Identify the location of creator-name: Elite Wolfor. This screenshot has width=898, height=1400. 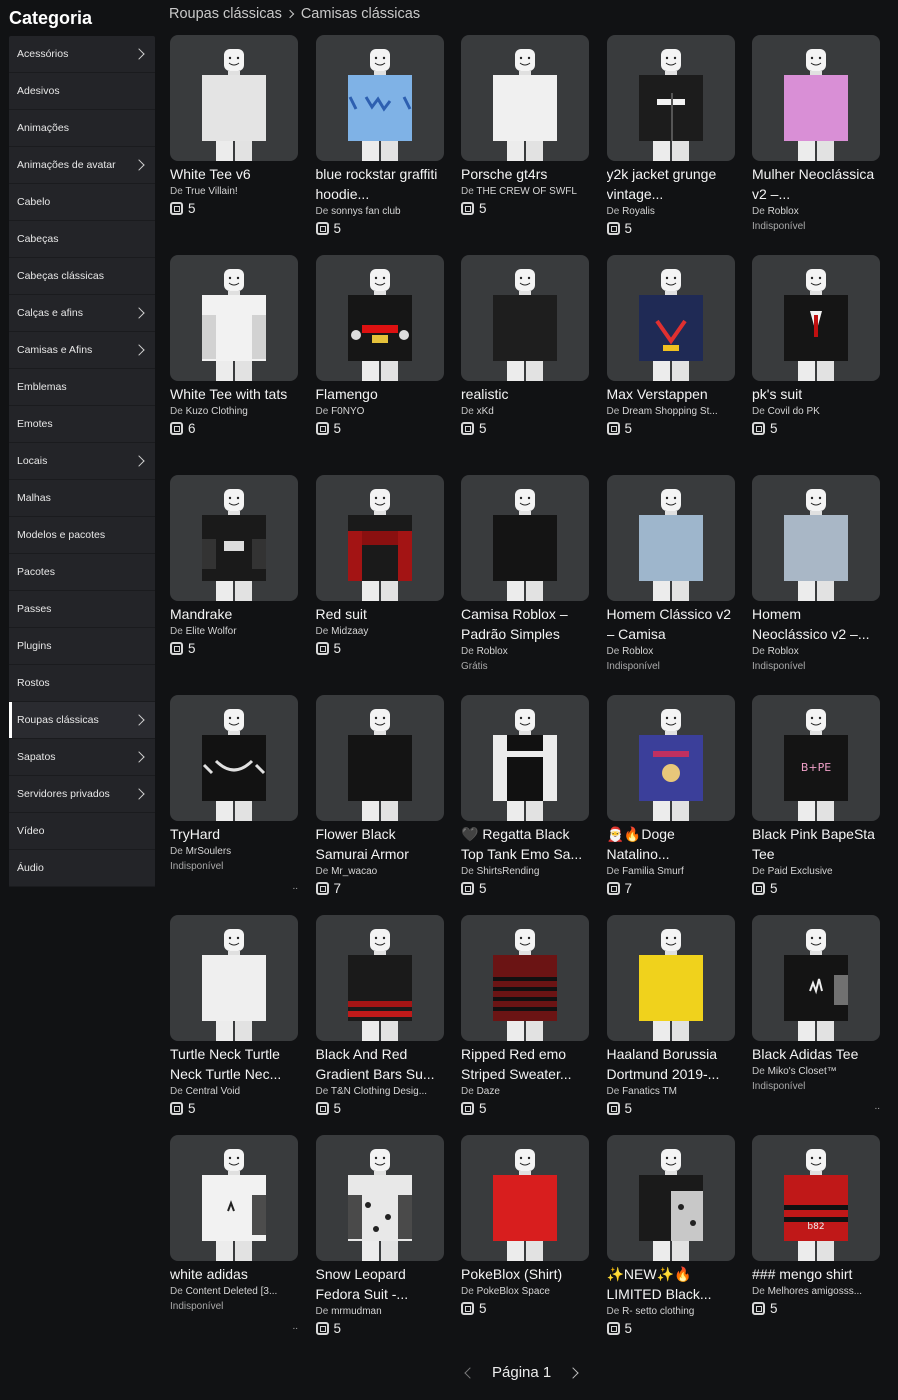
(211, 631).